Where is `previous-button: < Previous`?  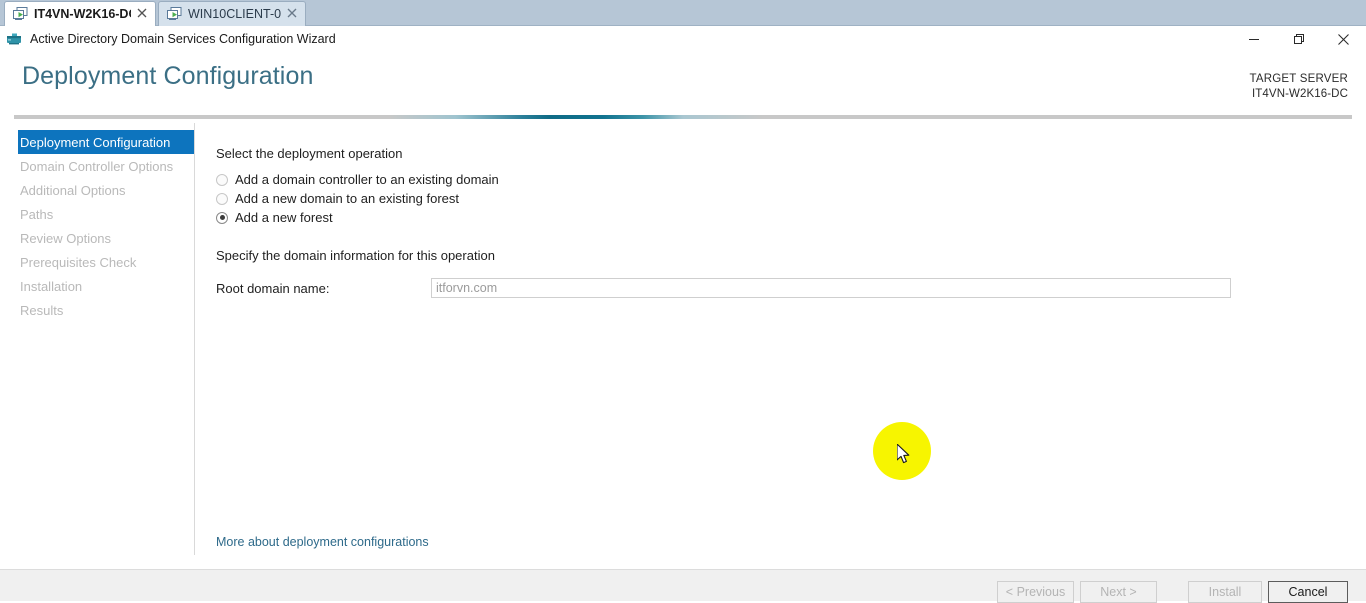 previous-button: < Previous is located at coordinates (1035, 592).